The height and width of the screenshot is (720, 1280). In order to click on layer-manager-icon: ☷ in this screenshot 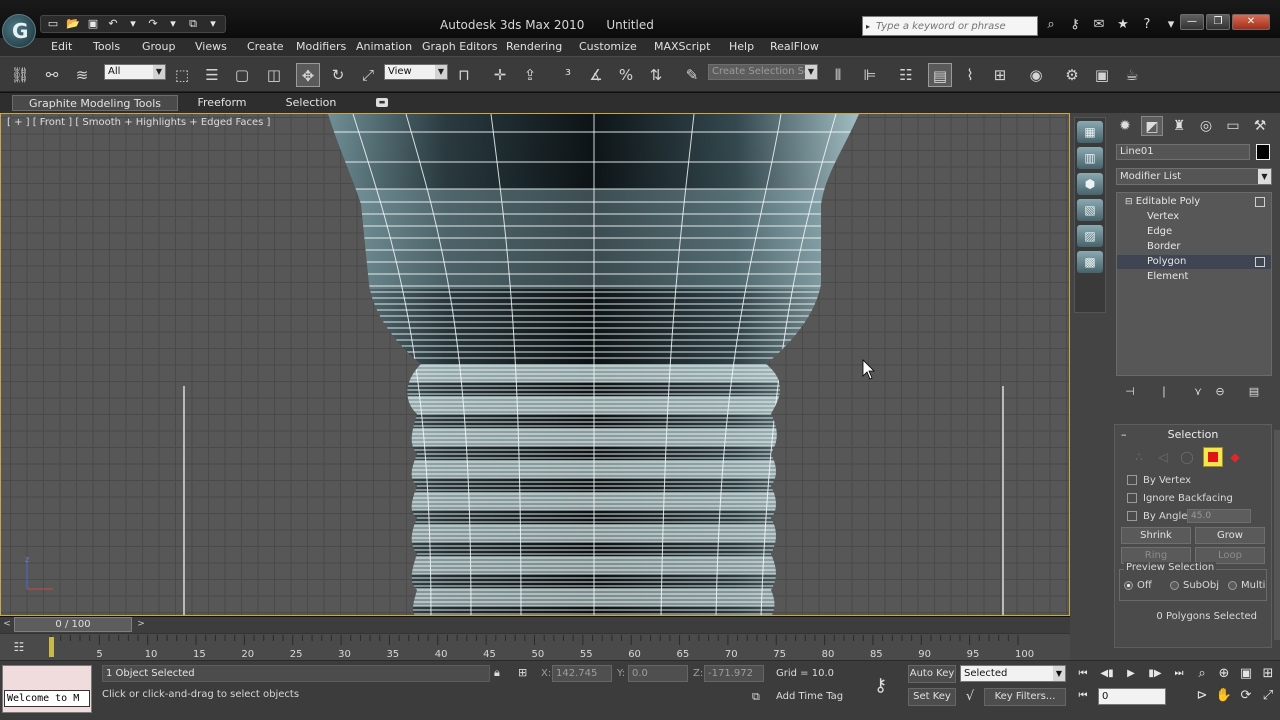, I will do `click(906, 75)`.